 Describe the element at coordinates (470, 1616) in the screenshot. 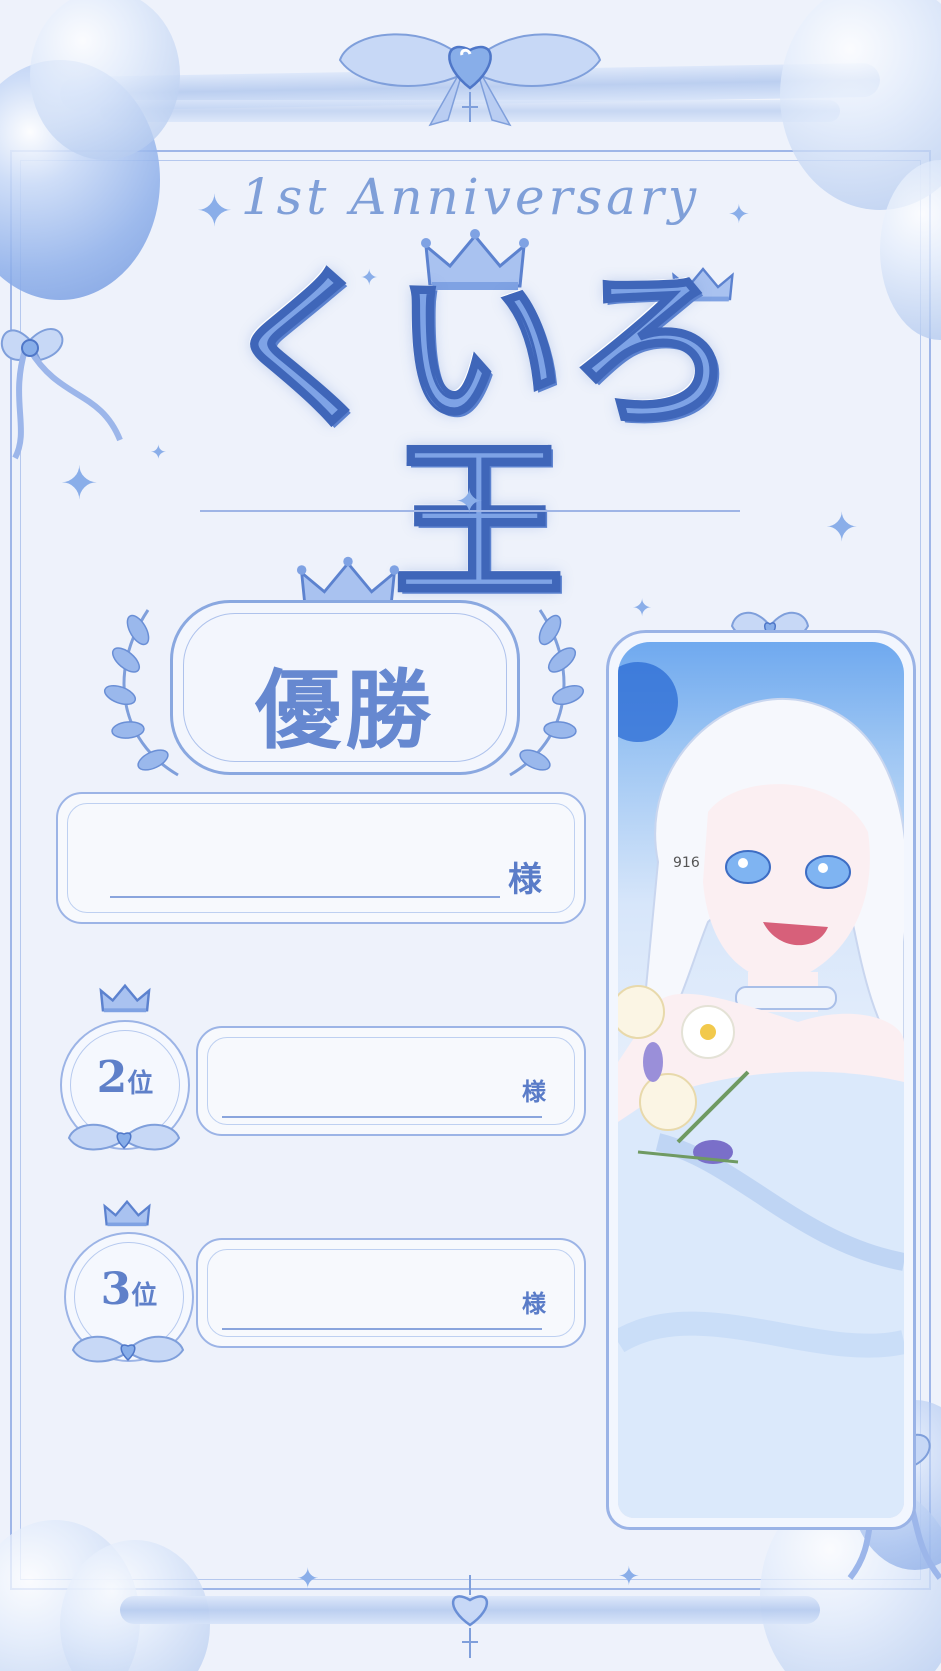

I see `bottom-heart-icon` at that location.